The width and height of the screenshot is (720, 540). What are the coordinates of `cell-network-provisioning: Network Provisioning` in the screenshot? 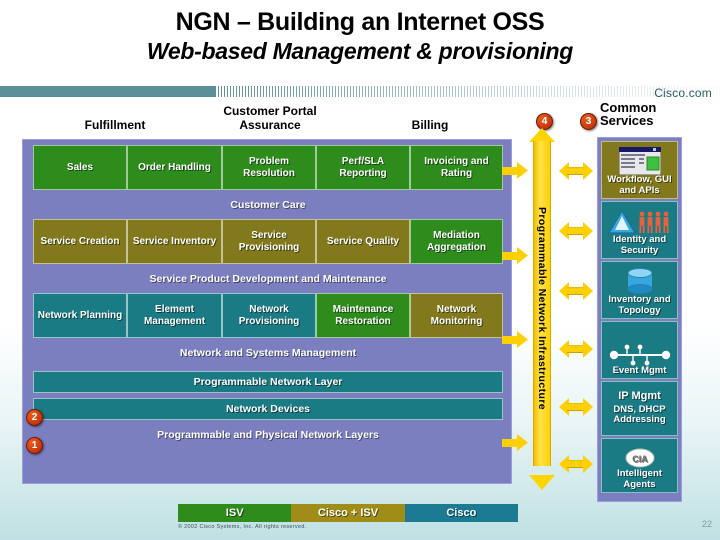 It's located at (269, 315).